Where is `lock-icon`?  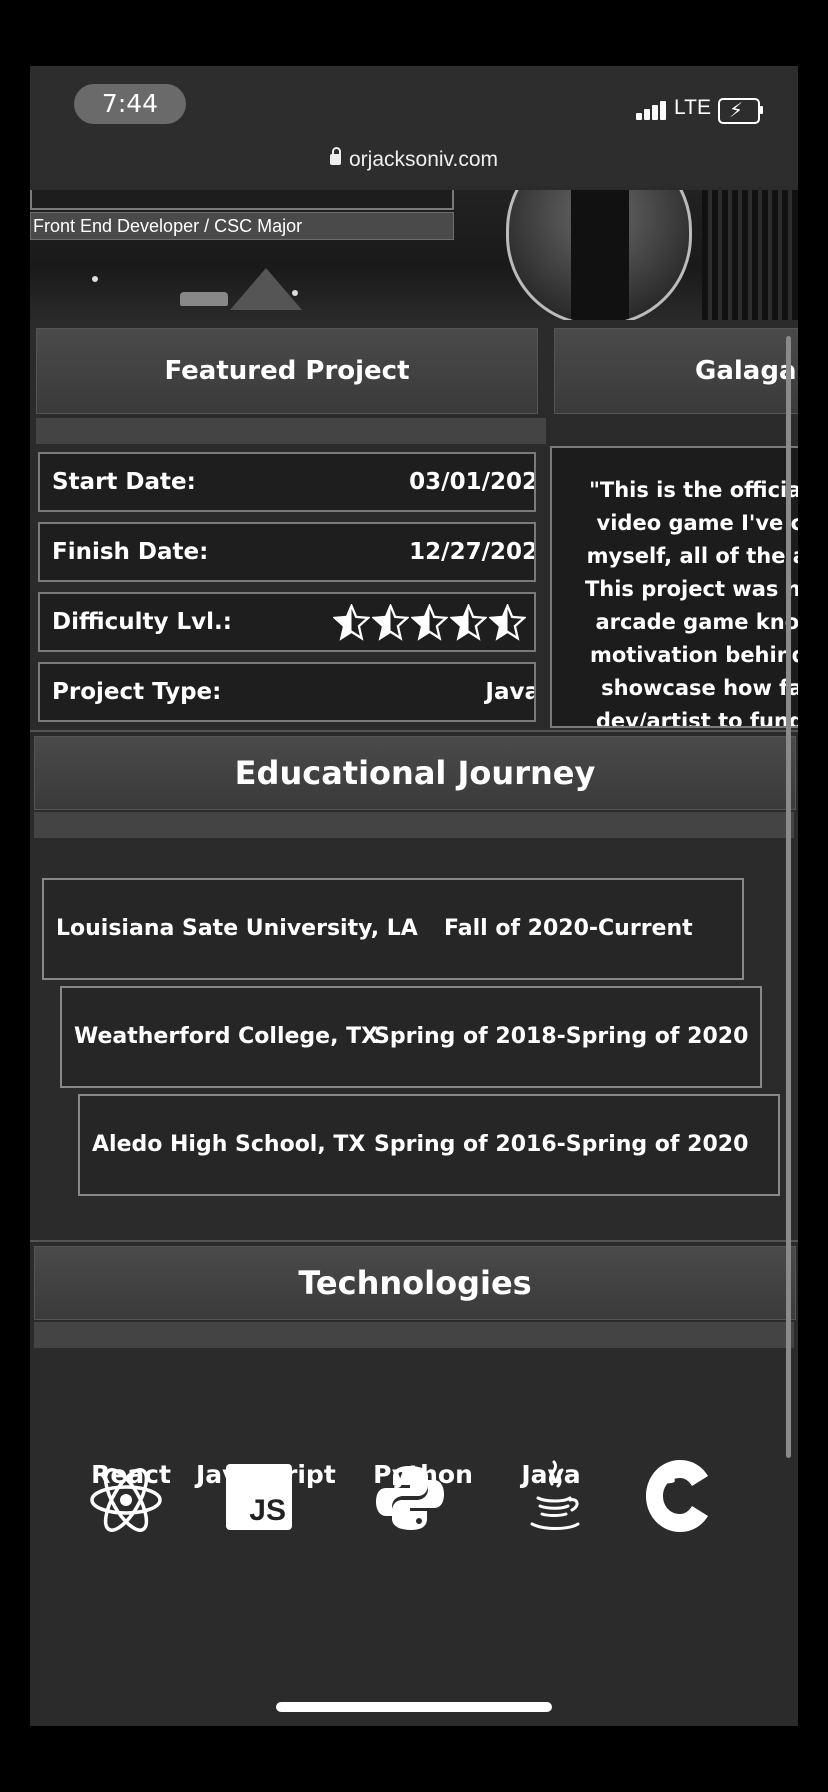
lock-icon is located at coordinates (335, 156).